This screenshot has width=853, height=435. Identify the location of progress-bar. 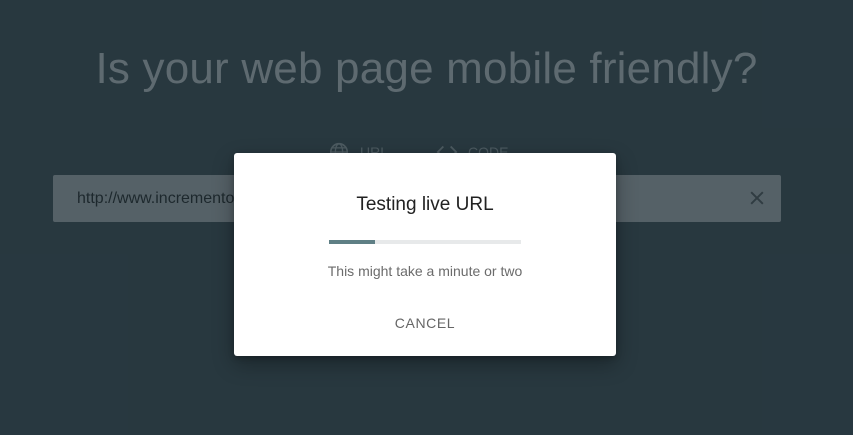
(425, 242).